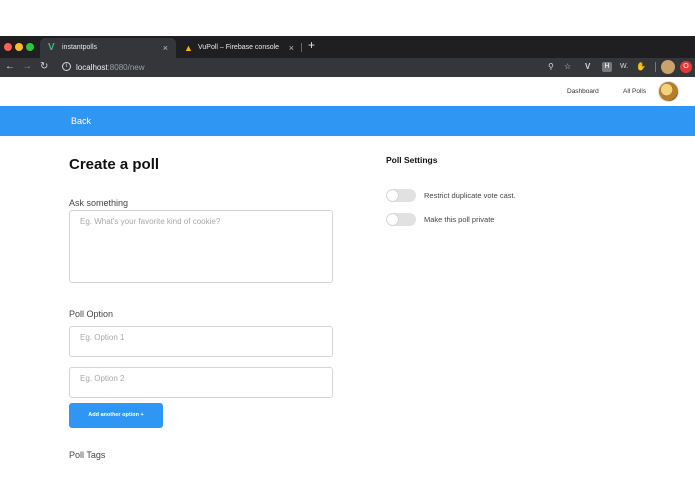 This screenshot has height=494, width=695. I want to click on toolbar-divider, so click(655, 67).